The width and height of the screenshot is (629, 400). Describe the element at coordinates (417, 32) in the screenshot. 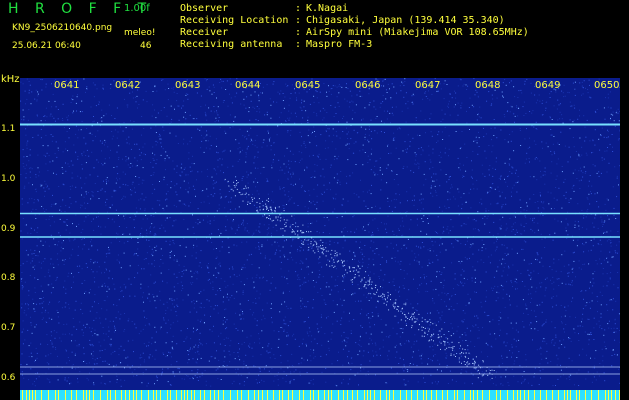

I see `info-value-receiver: AirSpy mini (Miakejima VOR 108.65MHz)` at that location.